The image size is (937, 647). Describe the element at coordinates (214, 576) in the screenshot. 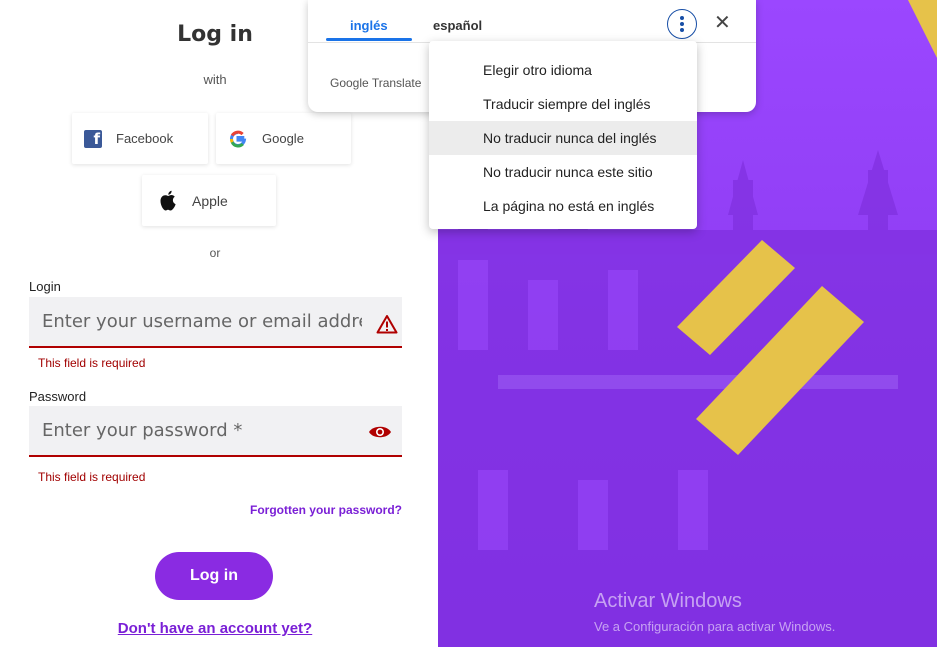

I see `login-submit-button: Log in` at that location.